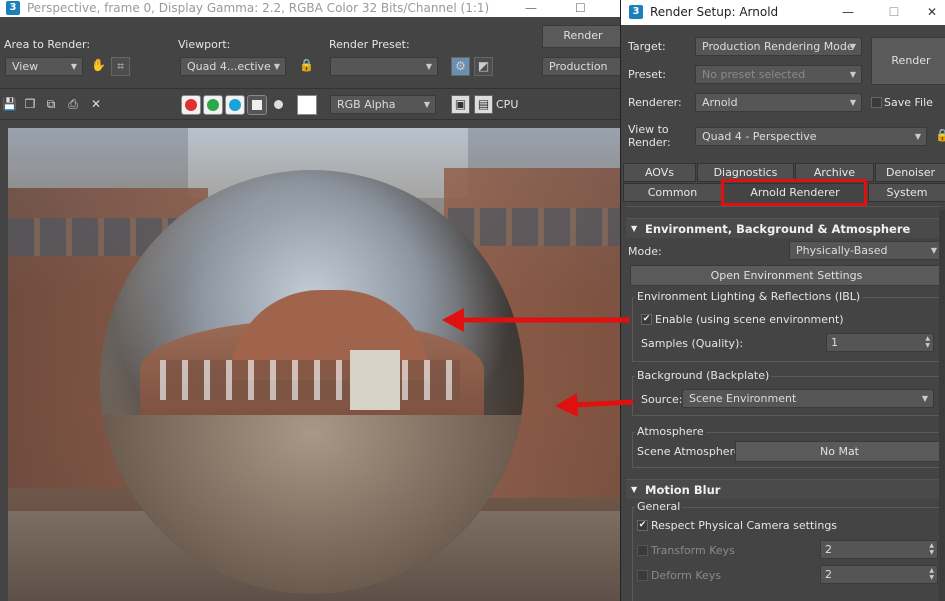  I want to click on view-to-render-dropdown: Quad 4 - Perspective ▼, so click(811, 136).